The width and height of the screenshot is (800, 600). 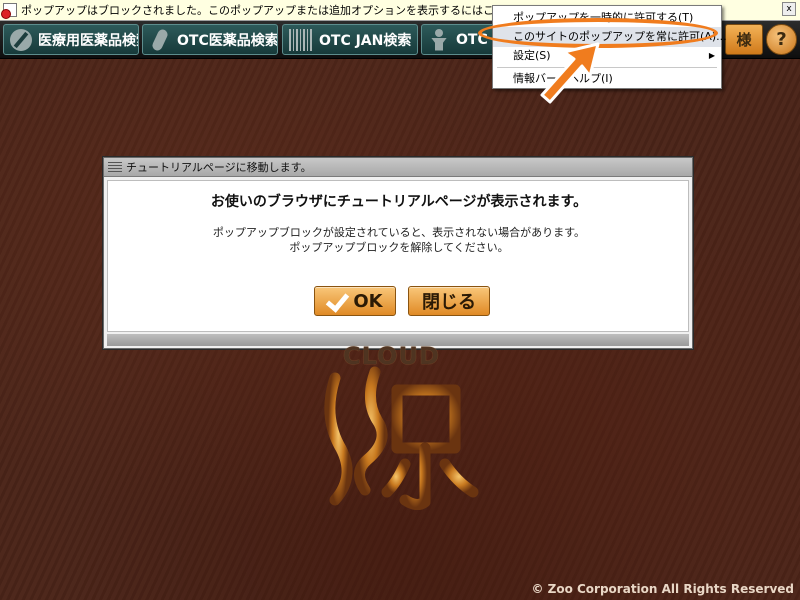 I want to click on help-button: ?, so click(x=781, y=39).